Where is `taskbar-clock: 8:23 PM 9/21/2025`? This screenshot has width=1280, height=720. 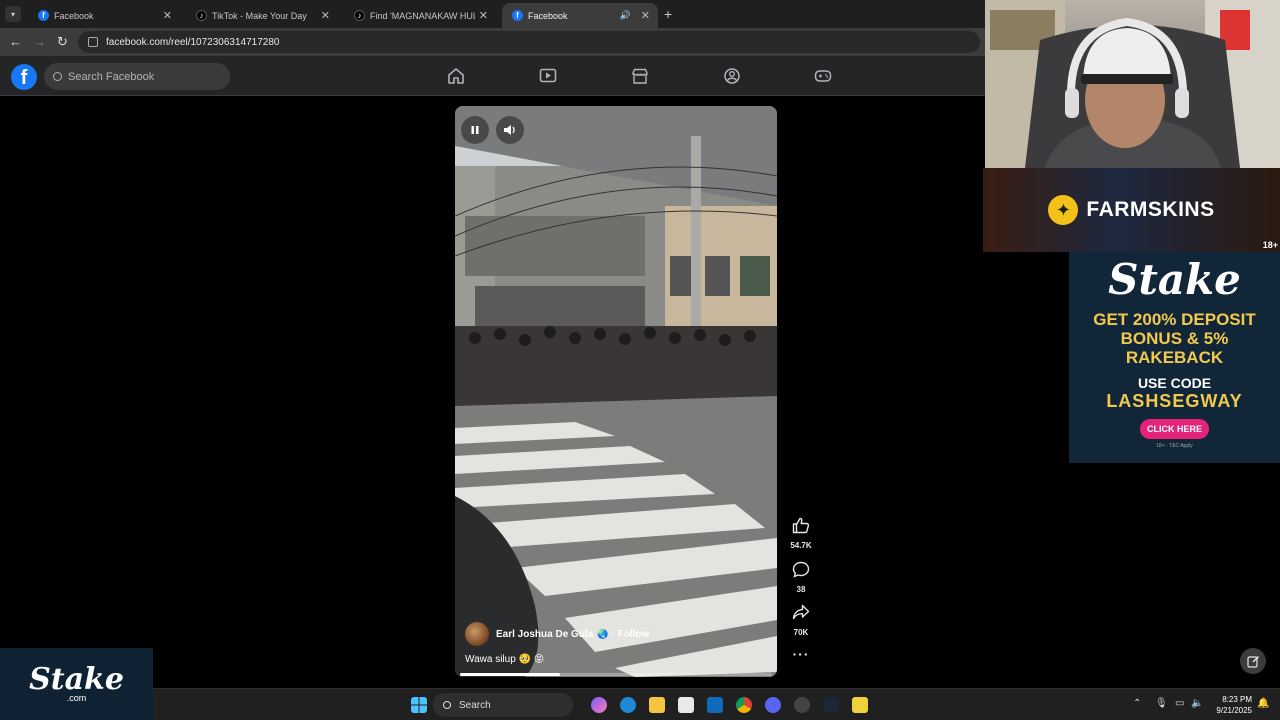 taskbar-clock: 8:23 PM 9/21/2025 is located at coordinates (1231, 705).